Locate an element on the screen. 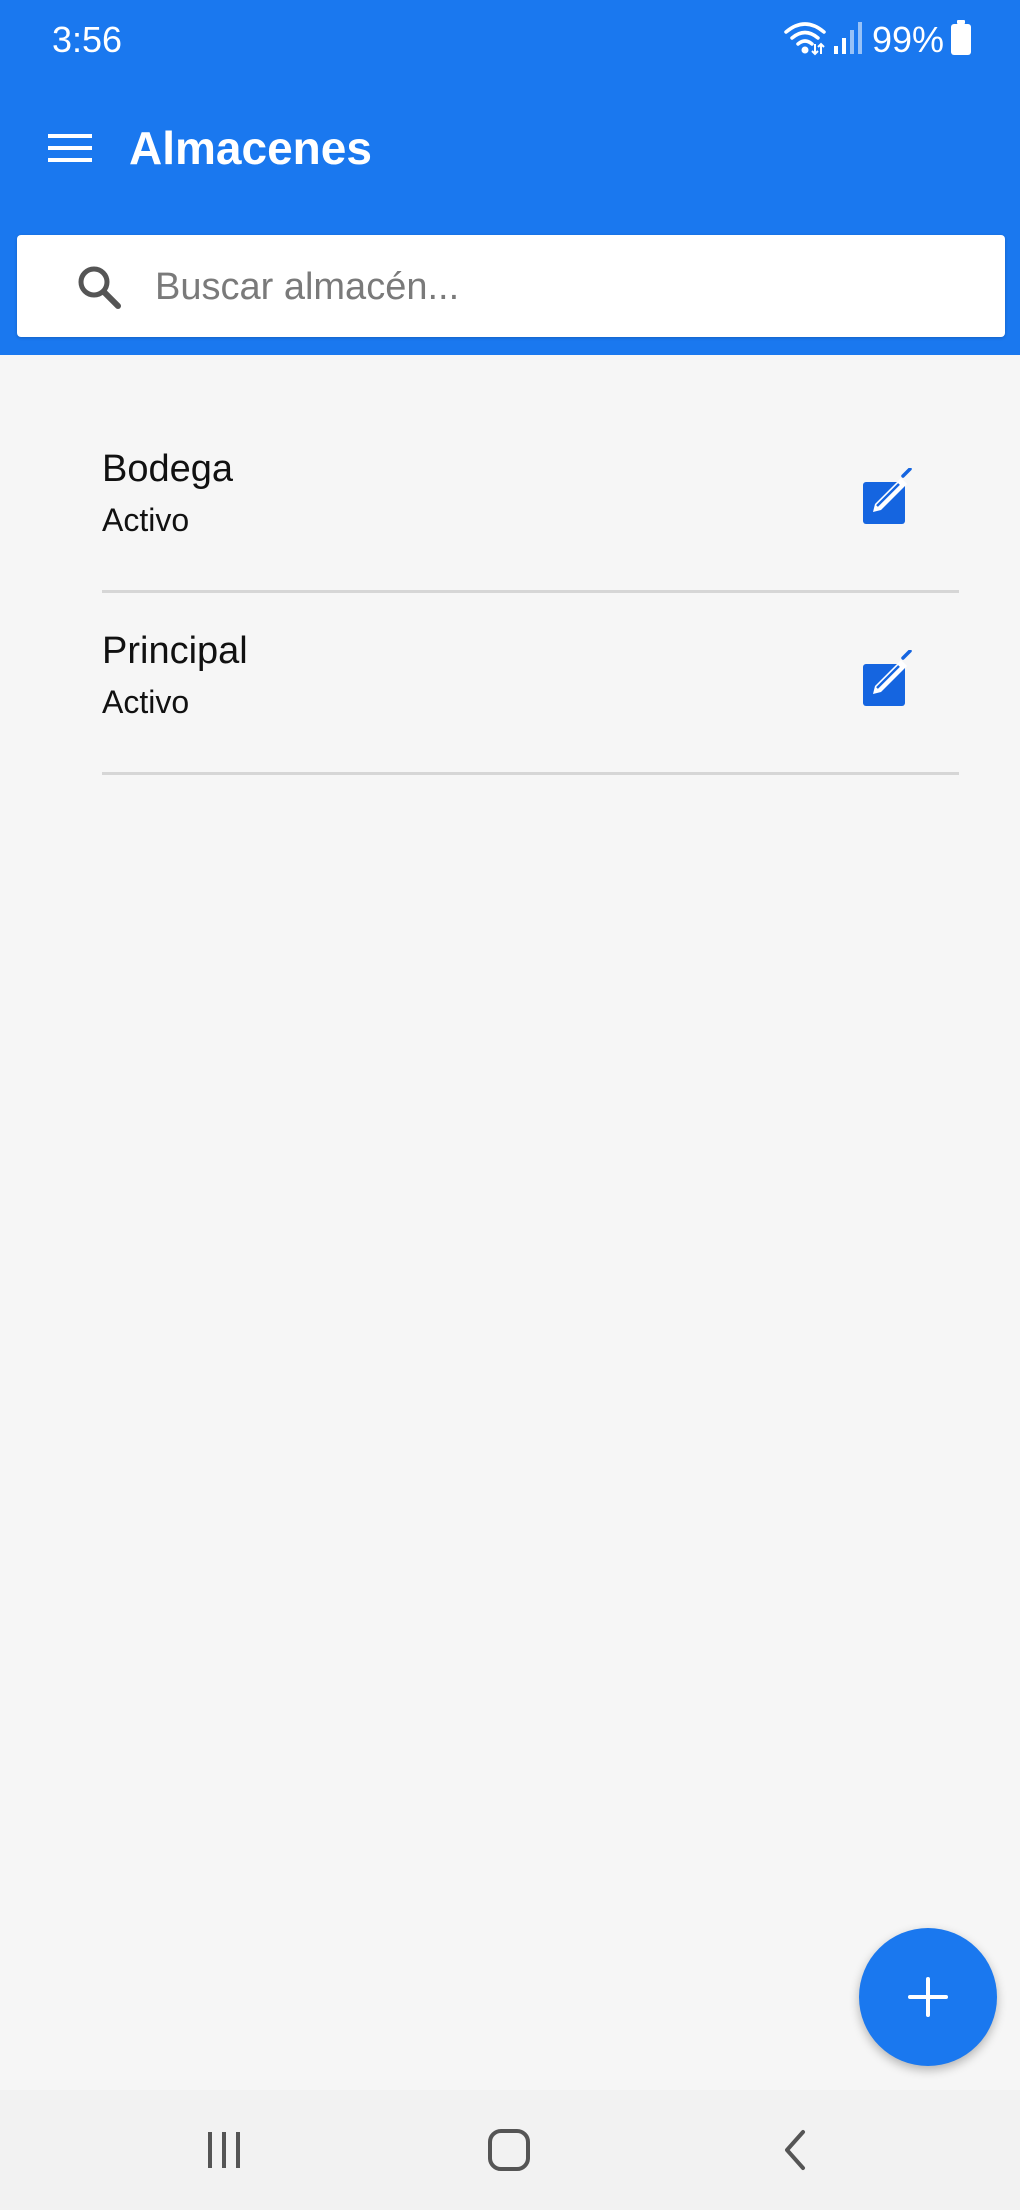 This screenshot has width=1020, height=2210. back-button is located at coordinates (795, 2150).